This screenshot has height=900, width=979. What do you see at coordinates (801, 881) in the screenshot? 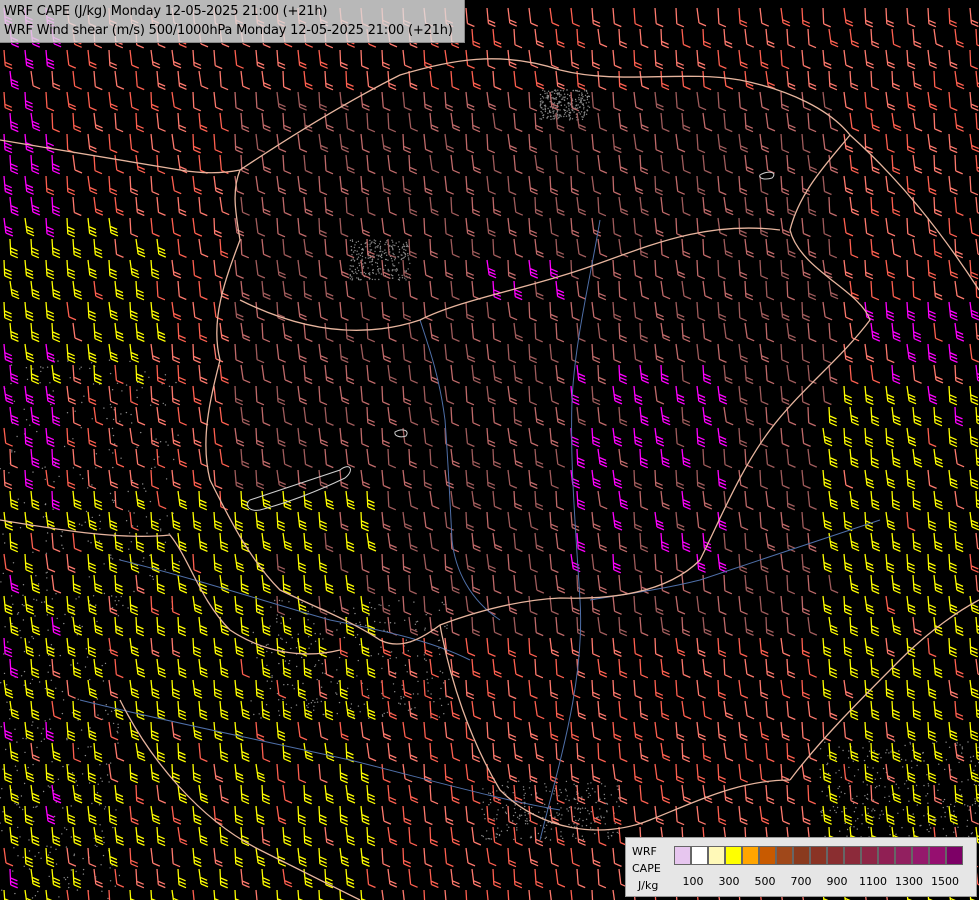
I see `legend-tick-label: 700` at bounding box center [801, 881].